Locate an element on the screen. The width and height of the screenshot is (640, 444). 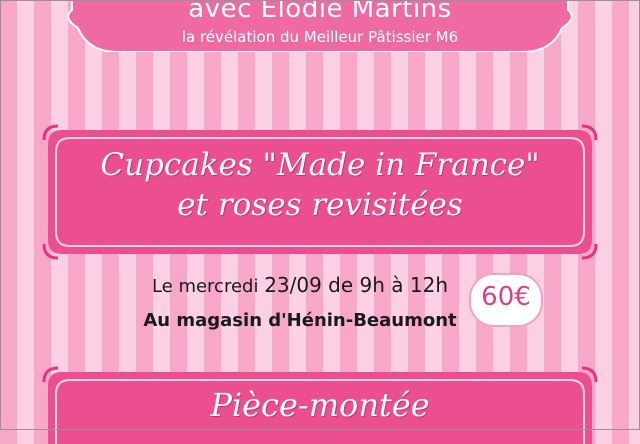
header-subtitle: la révélation du Meilleur Pâtissier M6 is located at coordinates (320, 37).